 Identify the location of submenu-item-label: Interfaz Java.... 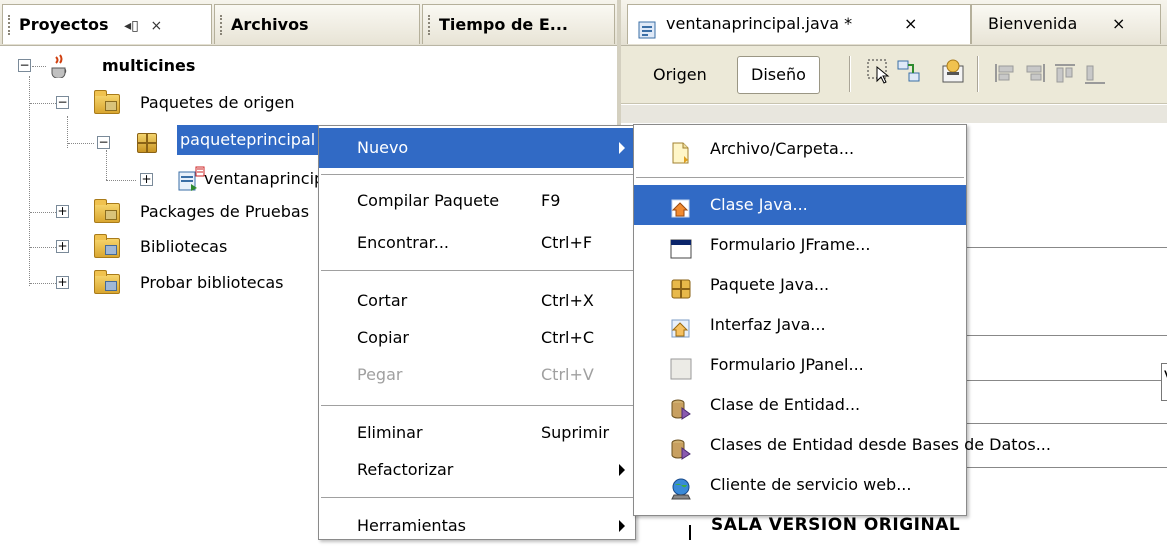
(768, 324).